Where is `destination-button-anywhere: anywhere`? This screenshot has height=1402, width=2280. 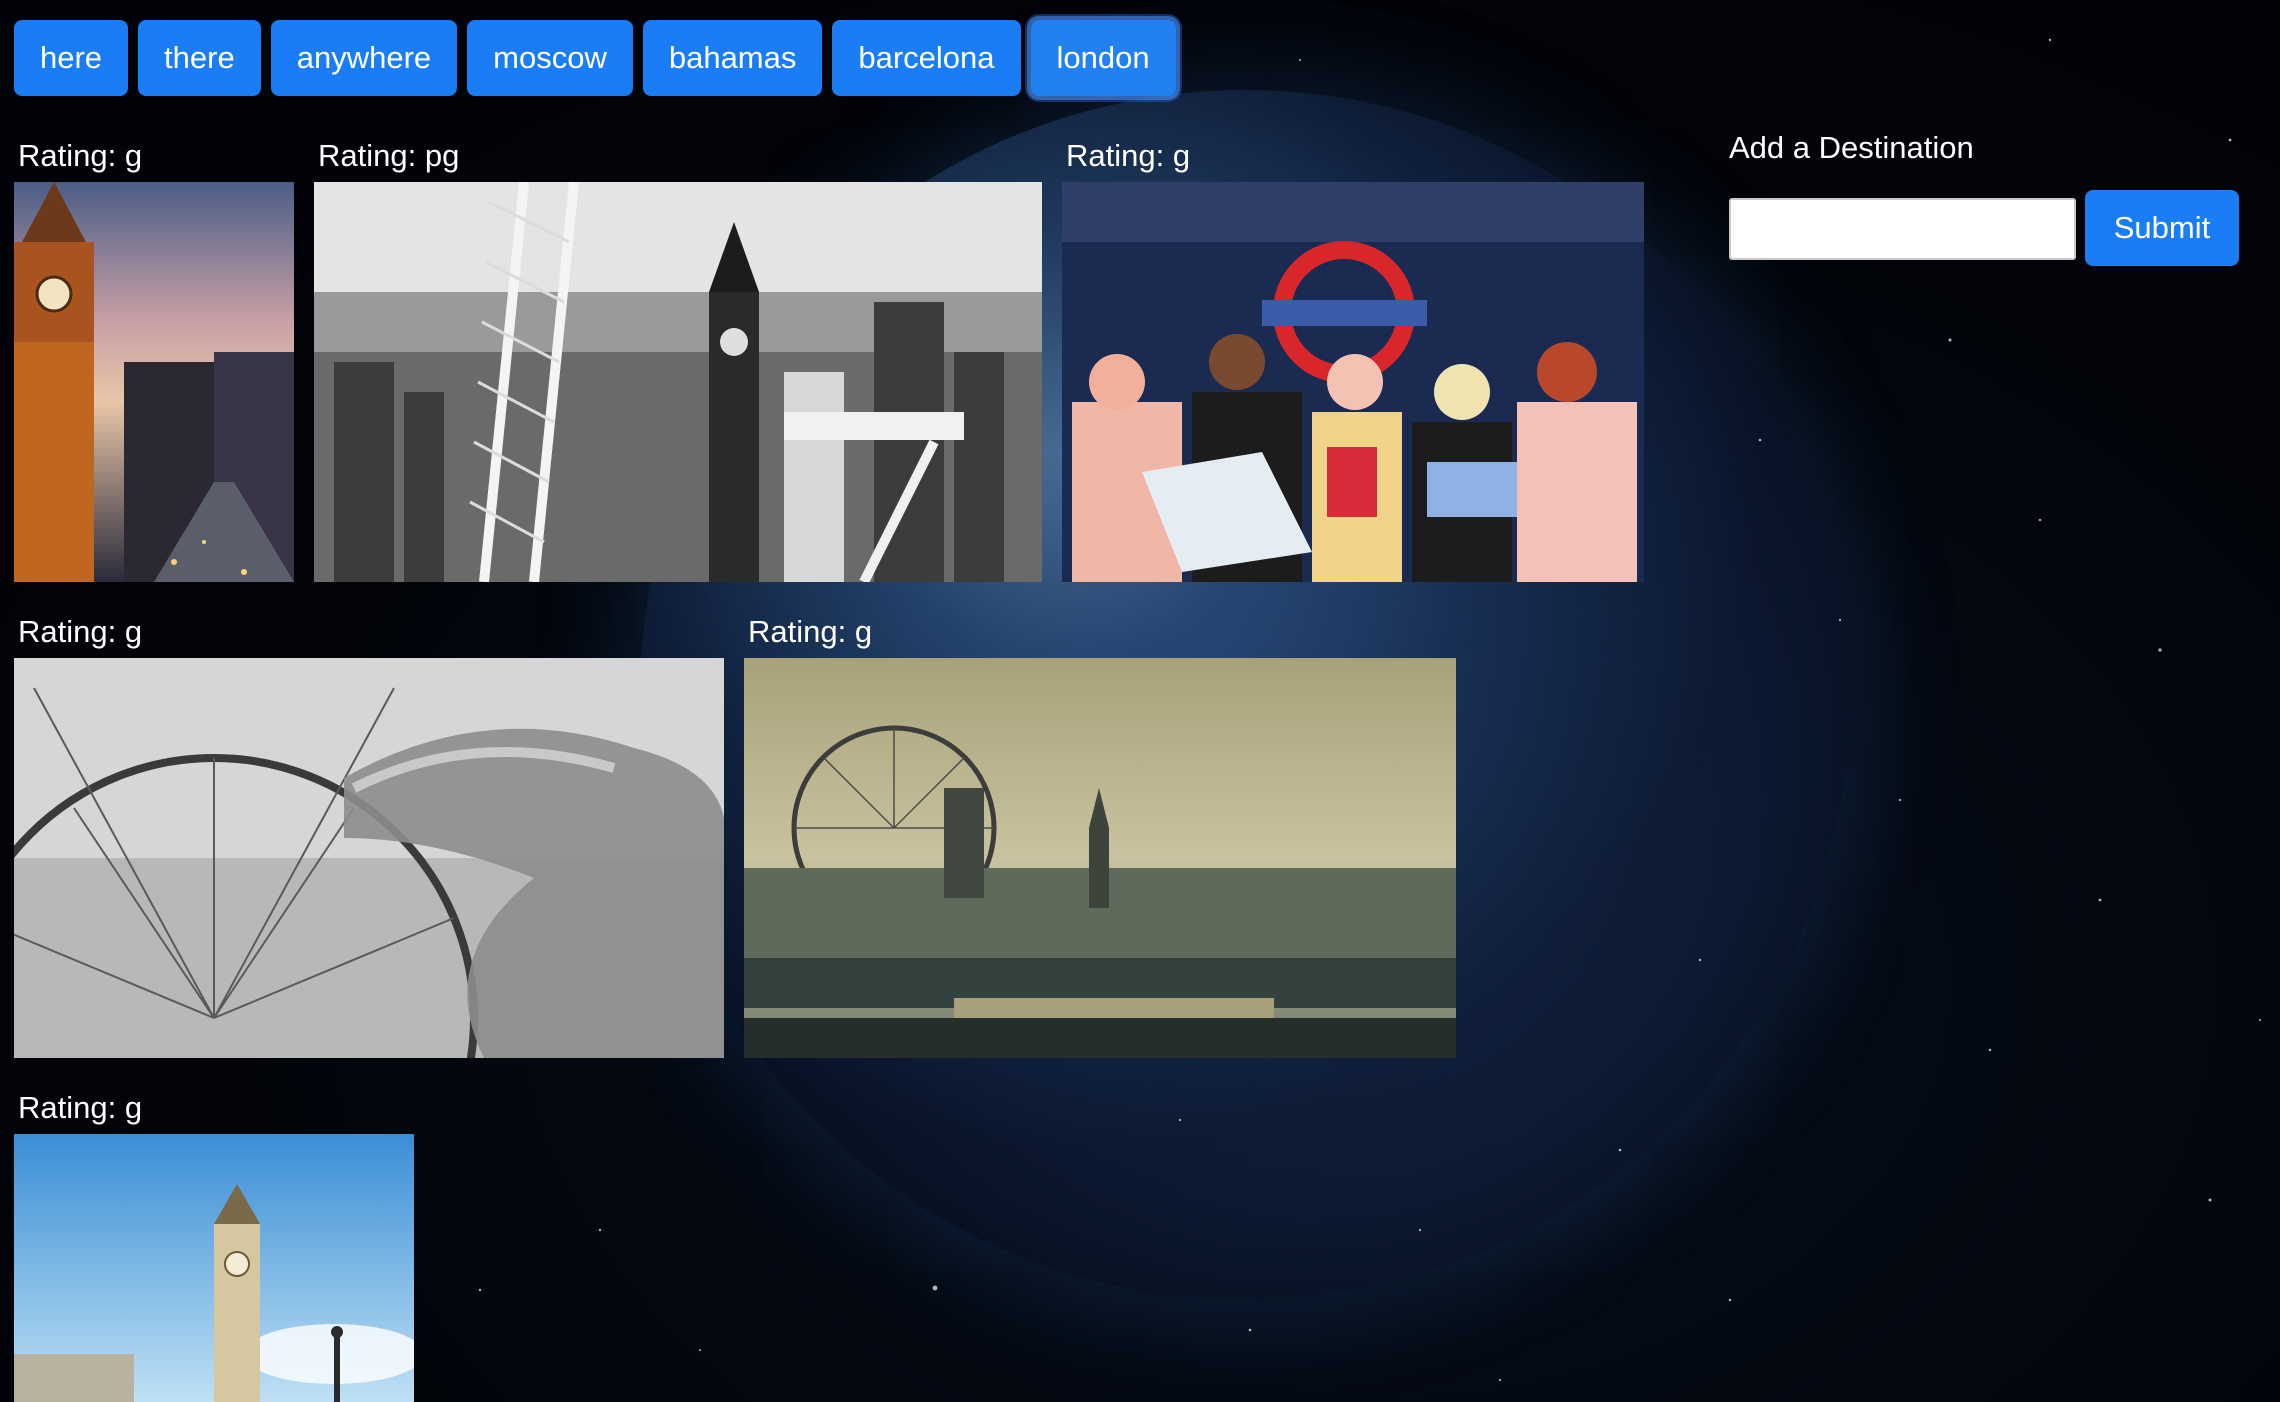 destination-button-anywhere: anywhere is located at coordinates (364, 58).